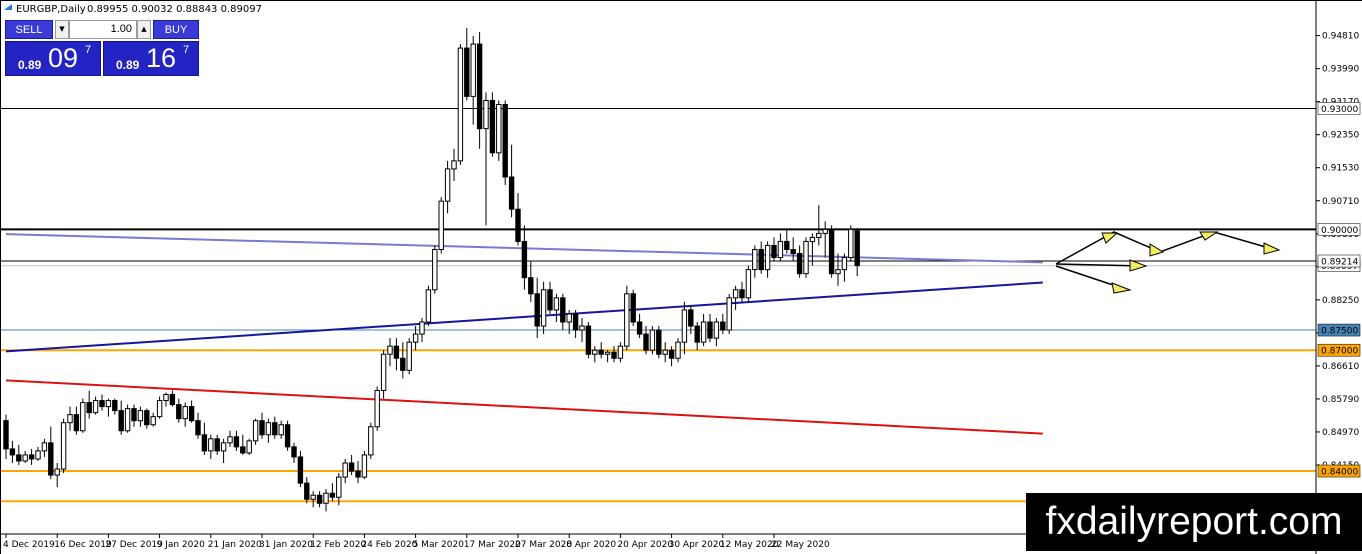  What do you see at coordinates (1339, 473) in the screenshot?
I see `level-price-label: 0.84000` at bounding box center [1339, 473].